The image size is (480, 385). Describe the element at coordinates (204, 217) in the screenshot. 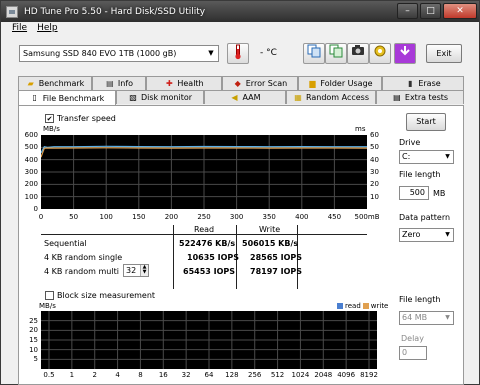

I see `x-tick: 250` at that location.